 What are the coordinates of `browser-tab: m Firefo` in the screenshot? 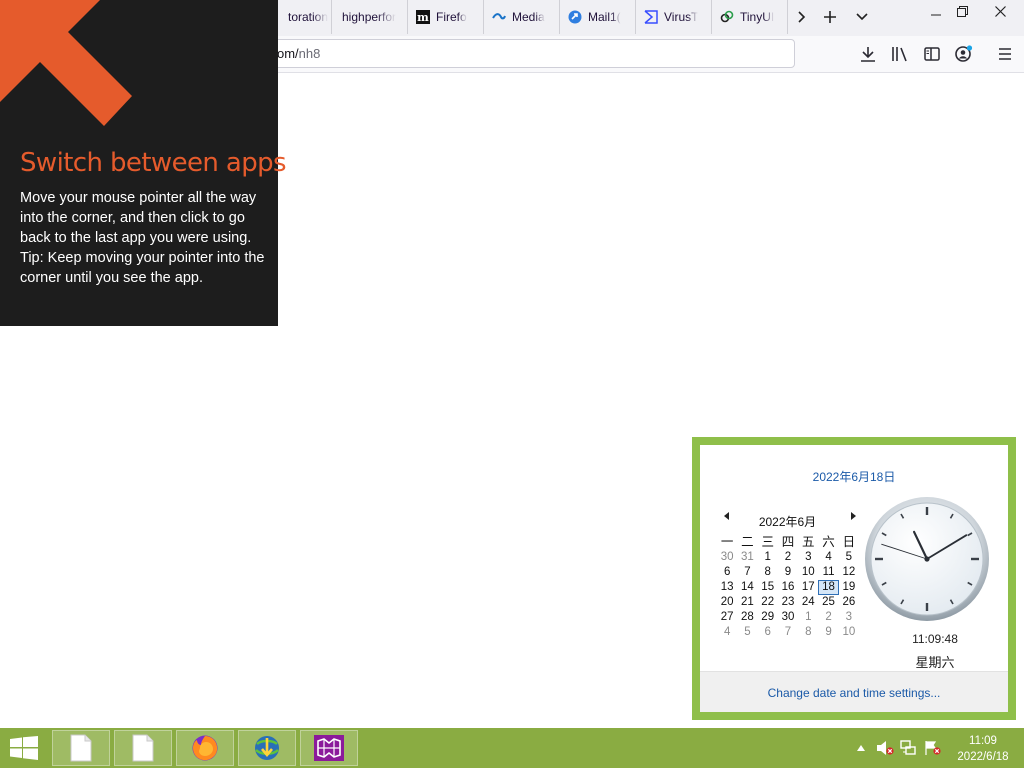 It's located at (446, 17).